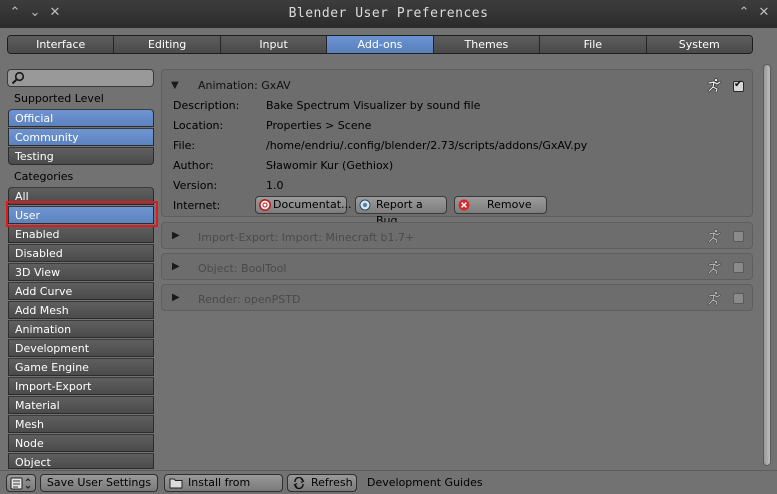 Image resolution: width=777 pixels, height=494 pixels. Describe the element at coordinates (81, 367) in the screenshot. I see `category-game-engine: Game Engine` at that location.